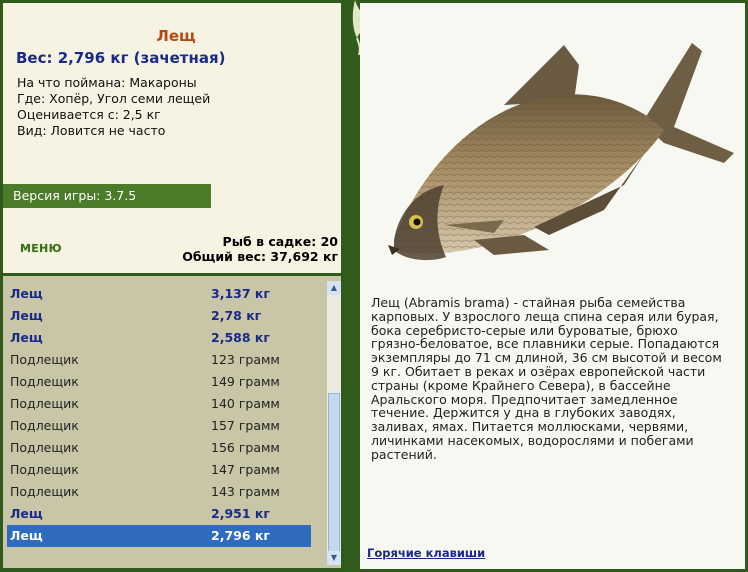 The image size is (748, 572). I want to click on list-item-weight: 3,137 кг, so click(240, 293).